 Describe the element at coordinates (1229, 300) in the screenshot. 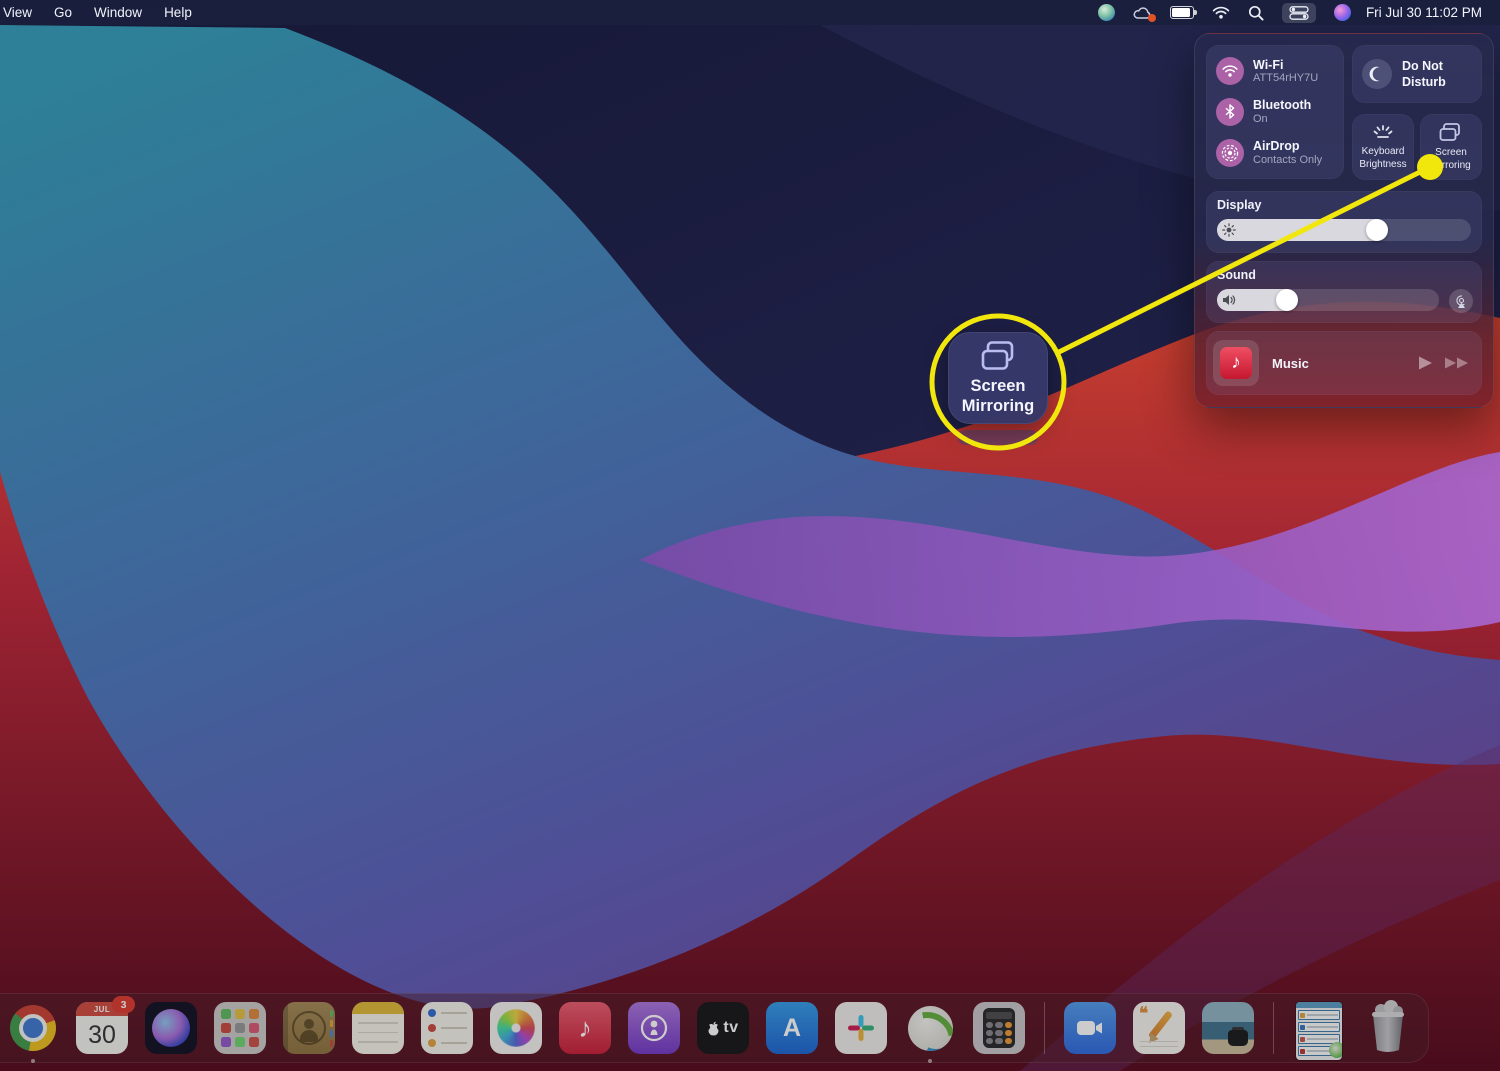

I see `speaker-icon` at that location.